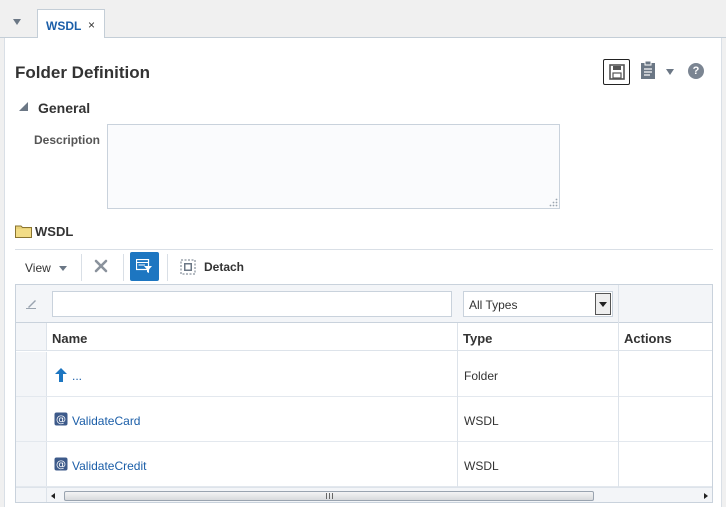 The image size is (726, 507). What do you see at coordinates (17, 22) in the screenshot?
I see `tab-menu-chevron-icon` at bounding box center [17, 22].